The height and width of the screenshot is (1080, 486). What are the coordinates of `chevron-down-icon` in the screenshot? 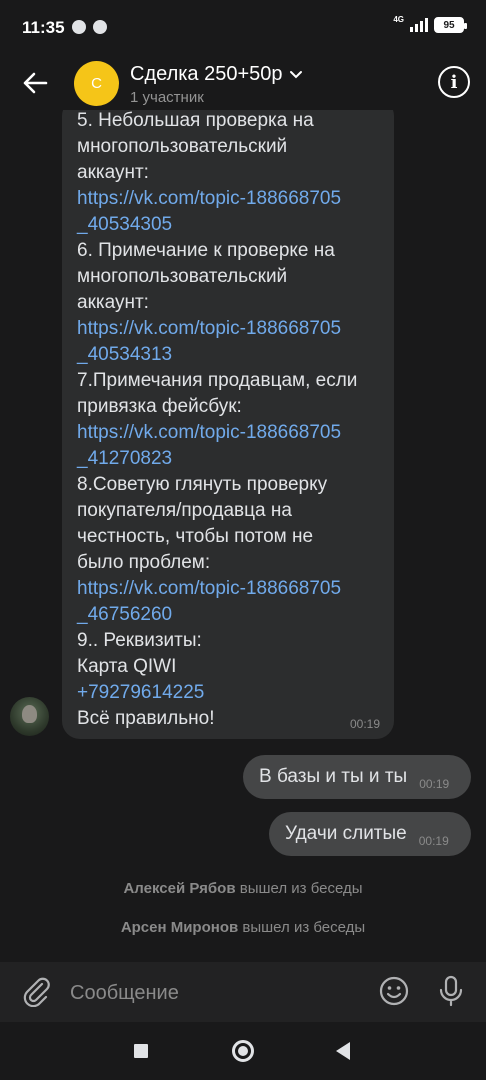 It's located at (295, 74).